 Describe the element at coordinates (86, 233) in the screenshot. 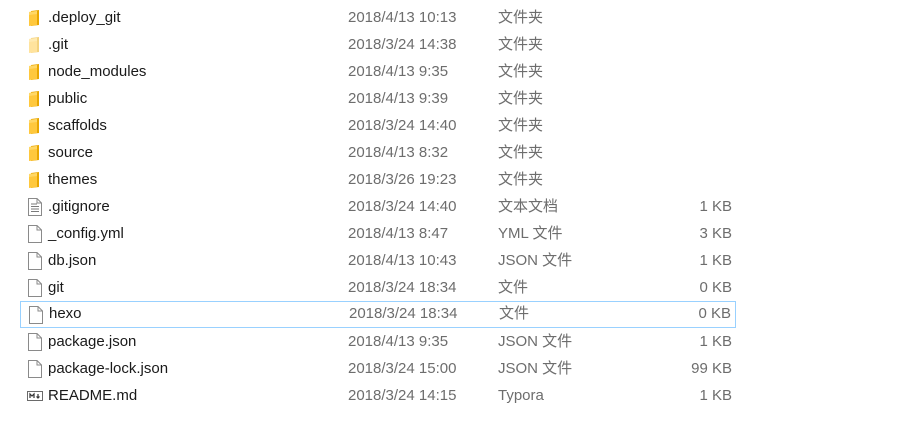

I see `file-name: _config.yml` at that location.